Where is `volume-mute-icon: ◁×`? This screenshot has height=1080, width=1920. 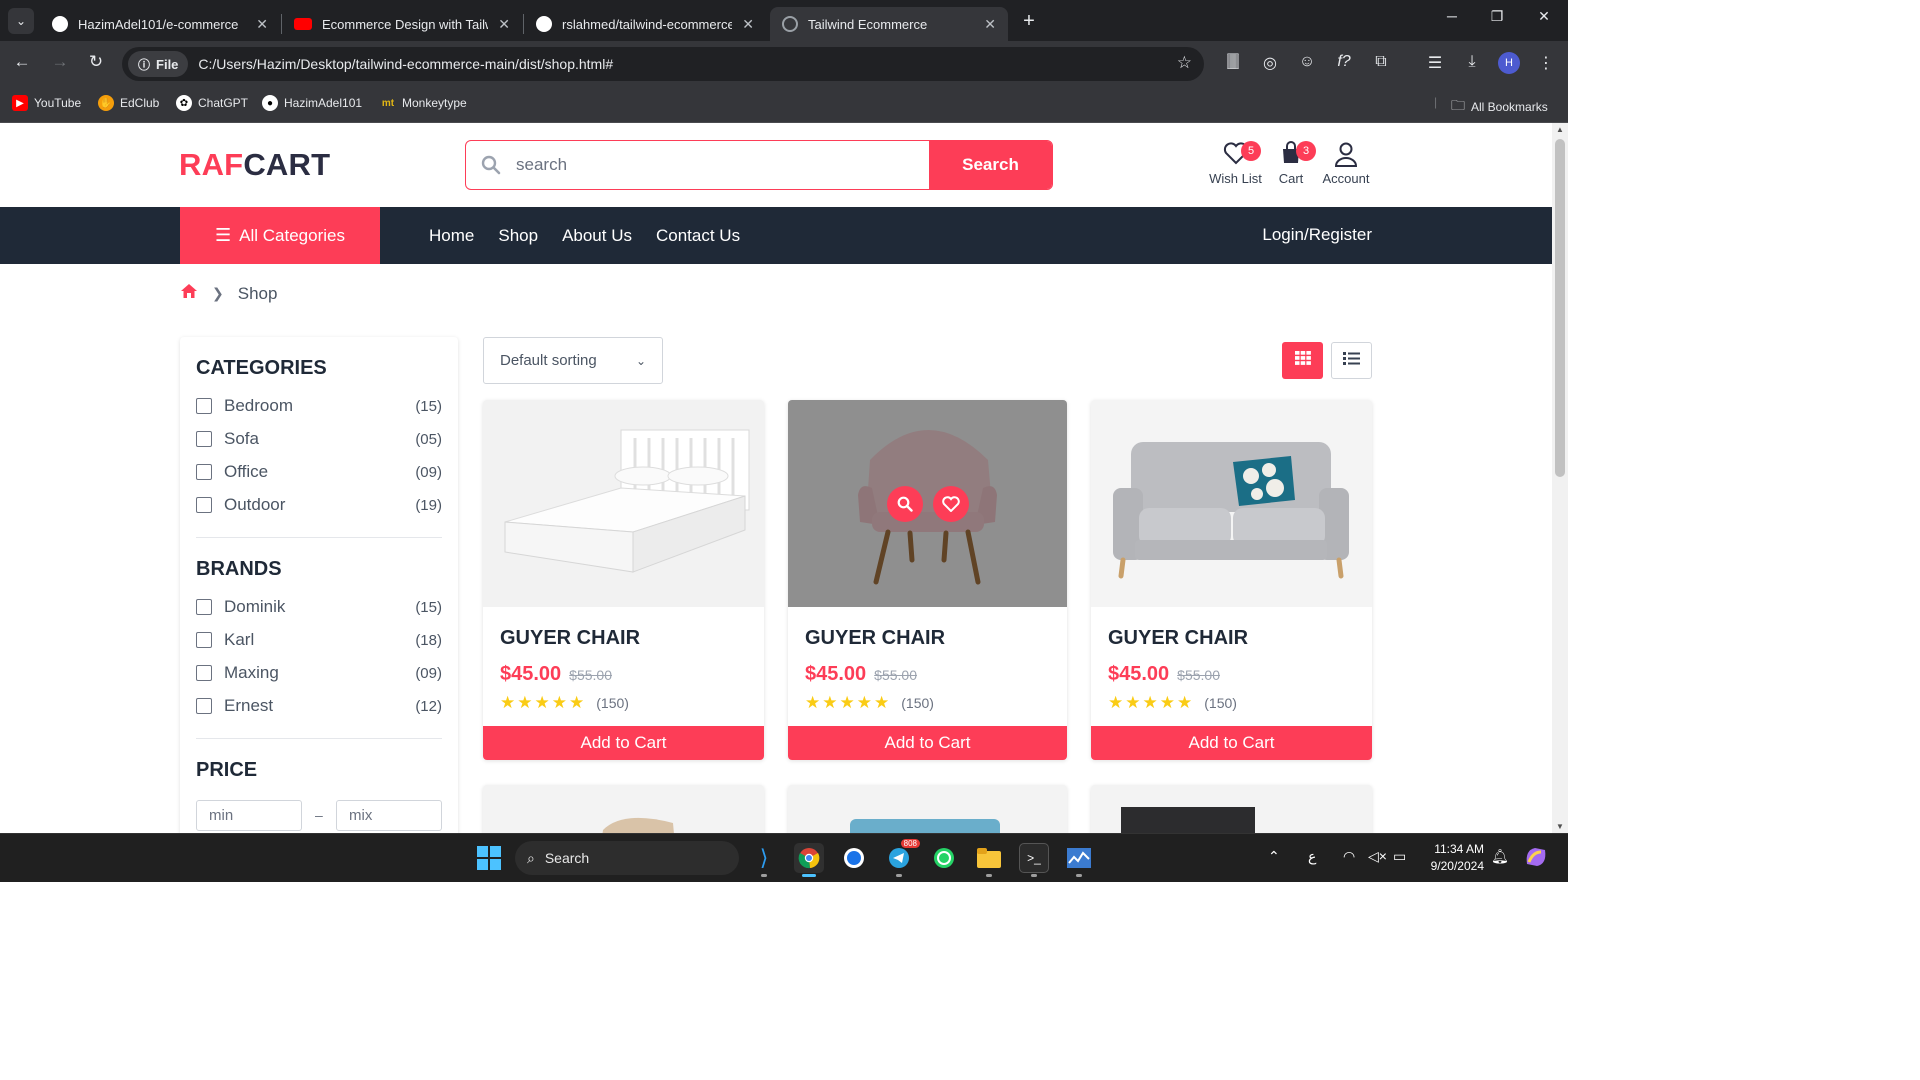 volume-mute-icon: ◁× is located at coordinates (1377, 856).